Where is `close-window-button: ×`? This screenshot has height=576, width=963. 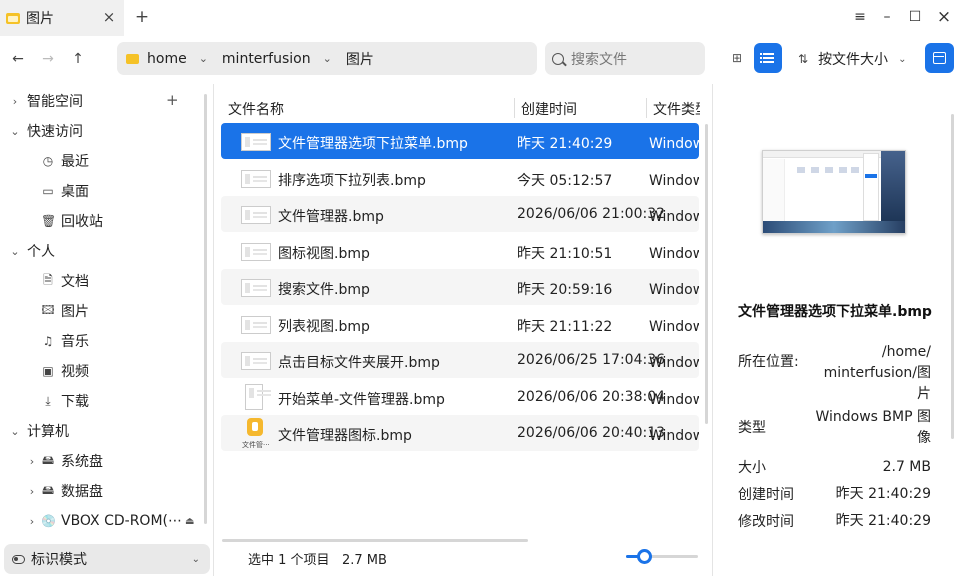
close-window-button: × is located at coordinates (944, 17).